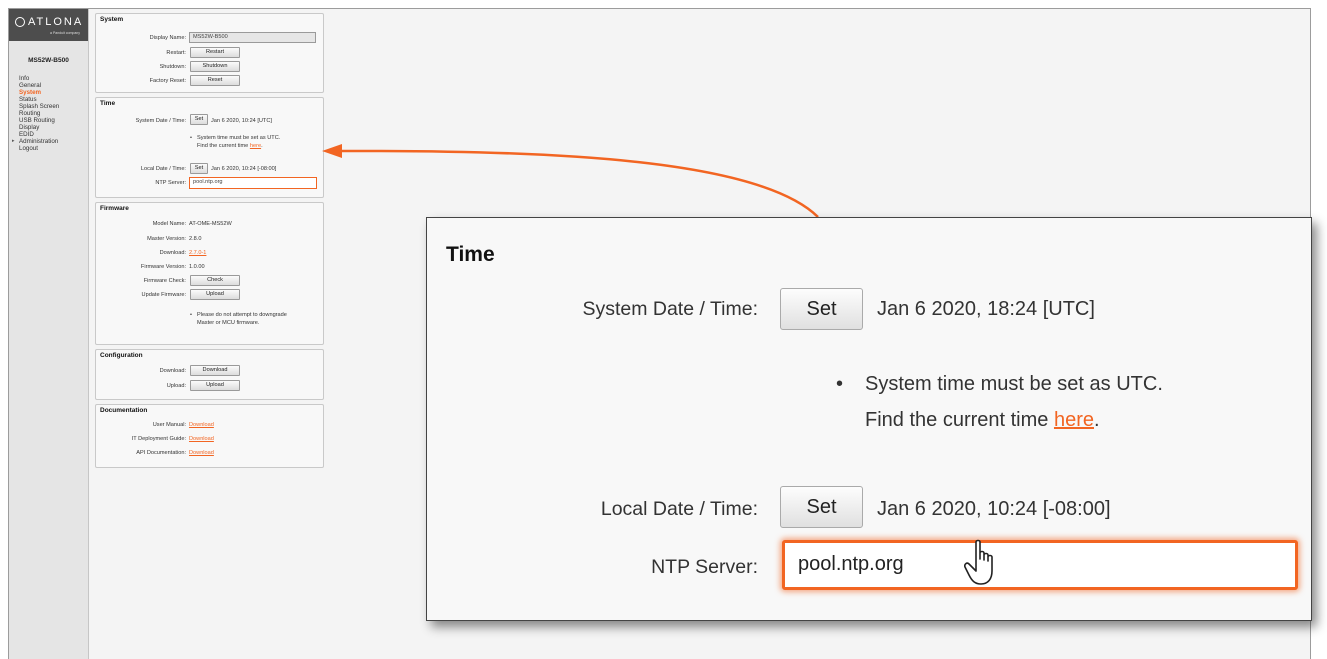 This screenshot has width=1327, height=659. What do you see at coordinates (821, 309) in the screenshot?
I see `zoom-set-system-time-button: Set` at bounding box center [821, 309].